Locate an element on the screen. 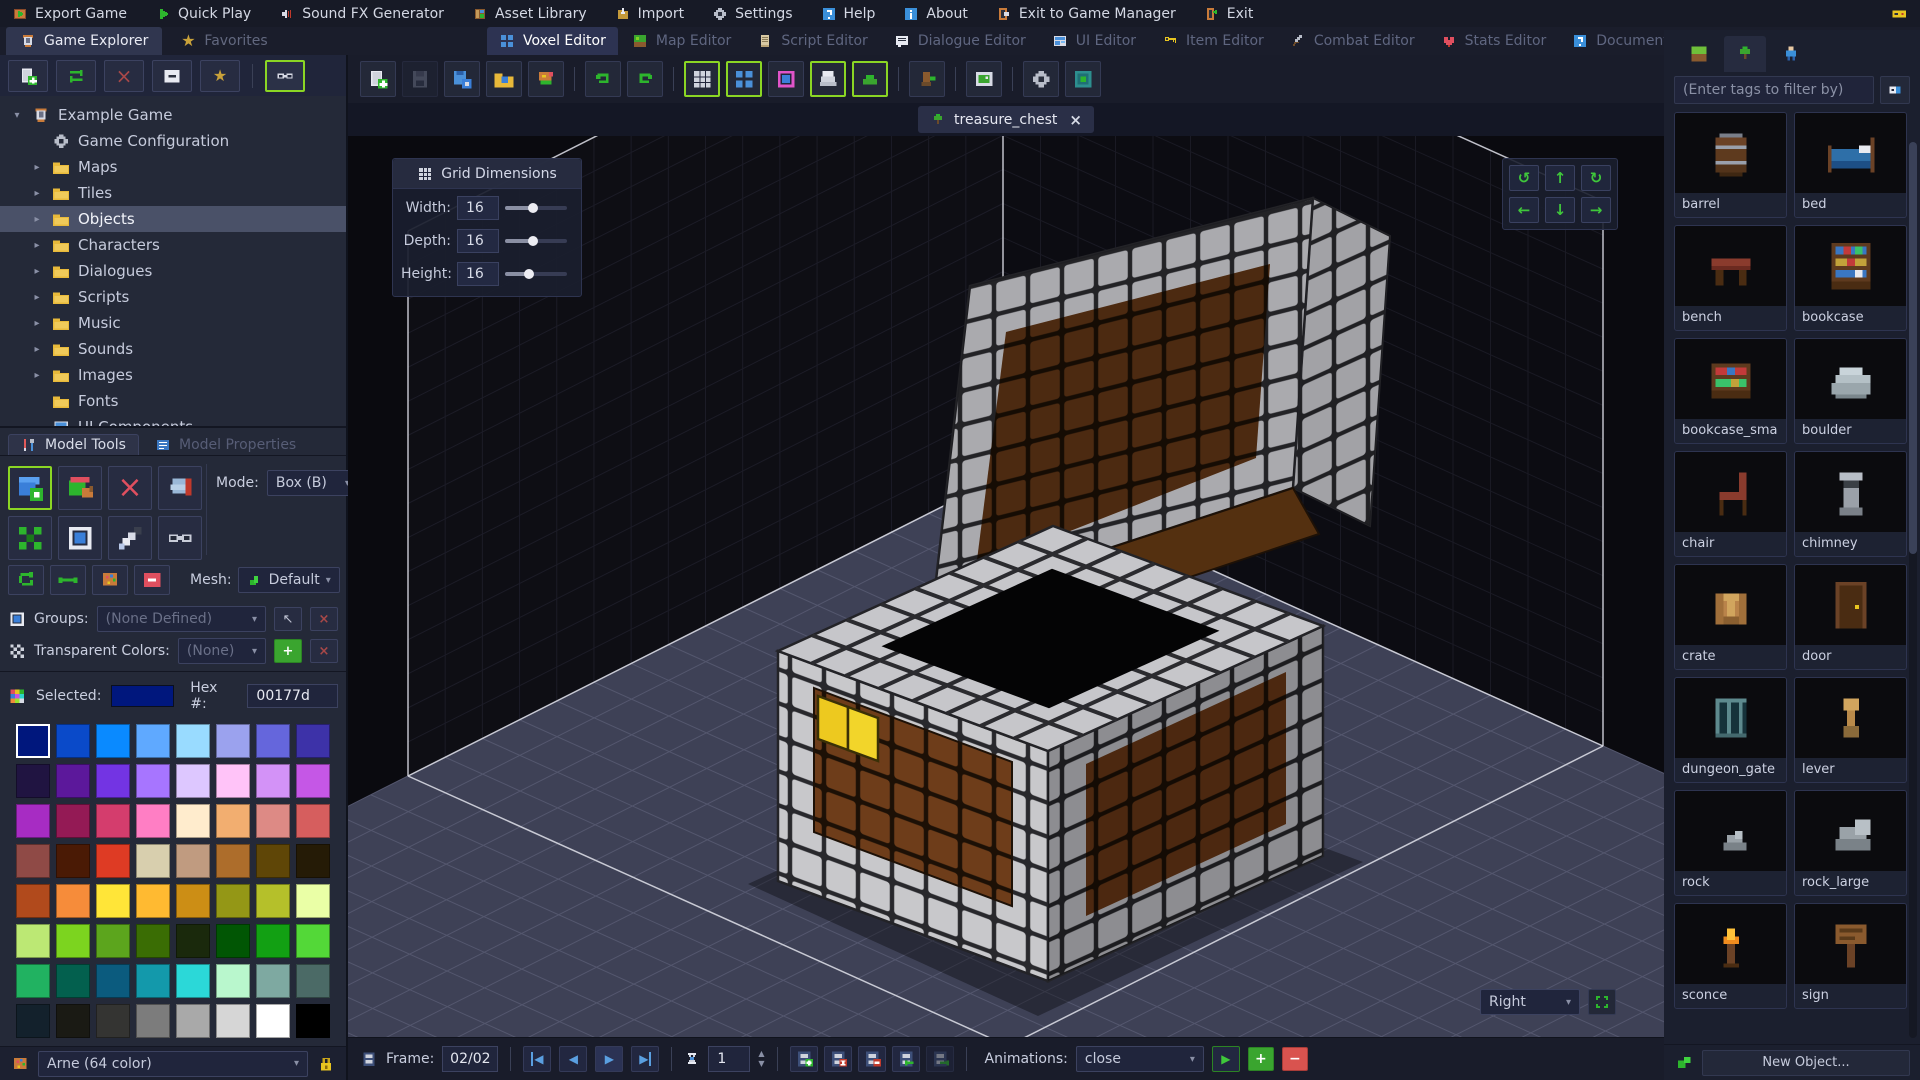 Image resolution: width=1920 pixels, height=1080 pixels. paint-voxel-tool is located at coordinates (80, 488).